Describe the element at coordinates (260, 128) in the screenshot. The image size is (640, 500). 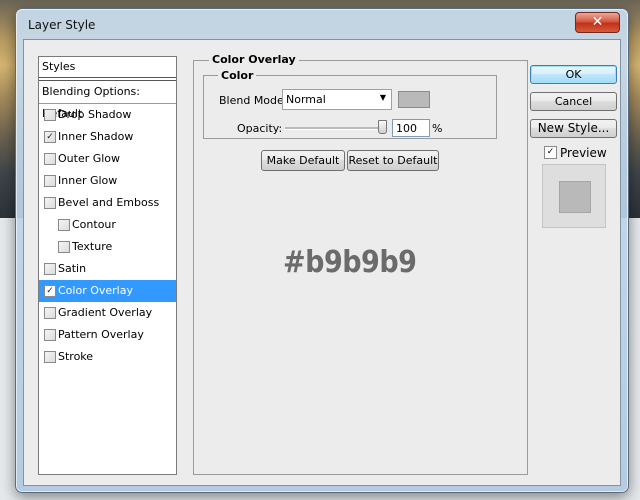
I see `opacity-label: Opacity:` at that location.